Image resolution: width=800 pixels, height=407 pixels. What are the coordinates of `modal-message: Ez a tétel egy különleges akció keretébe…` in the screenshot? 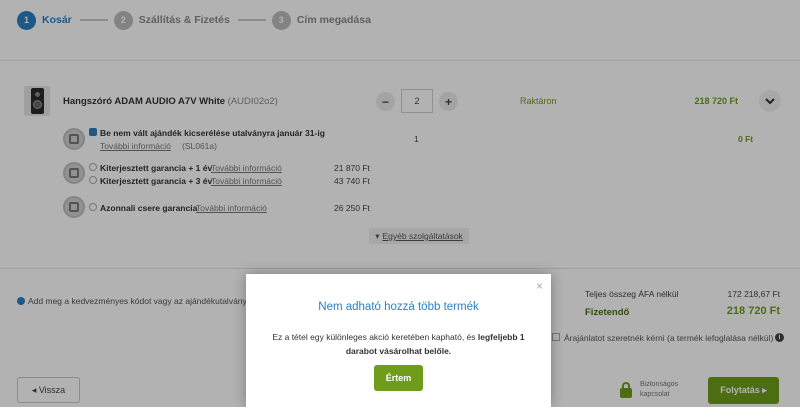 It's located at (398, 344).